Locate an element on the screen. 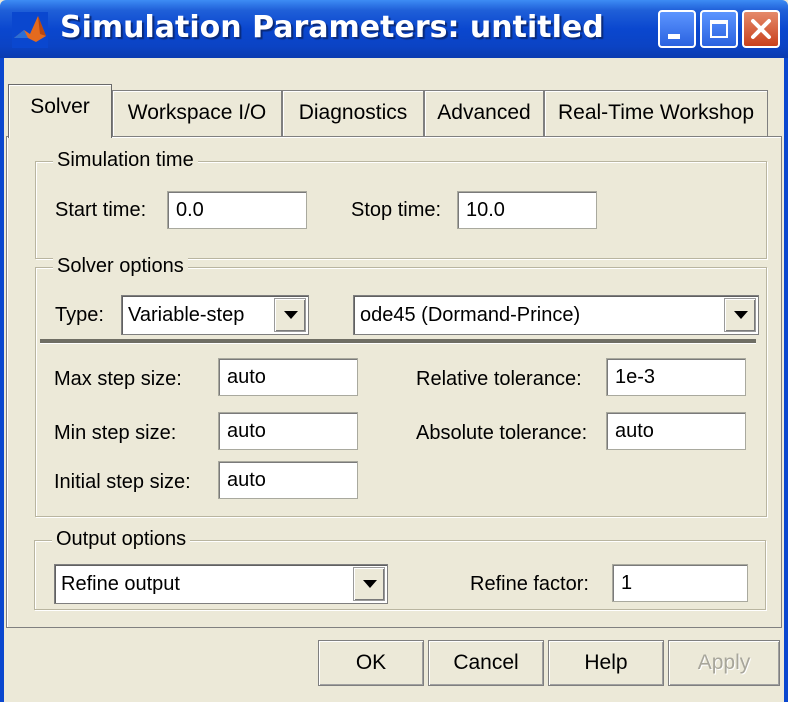  tab-solver: Solver is located at coordinates (60, 111).